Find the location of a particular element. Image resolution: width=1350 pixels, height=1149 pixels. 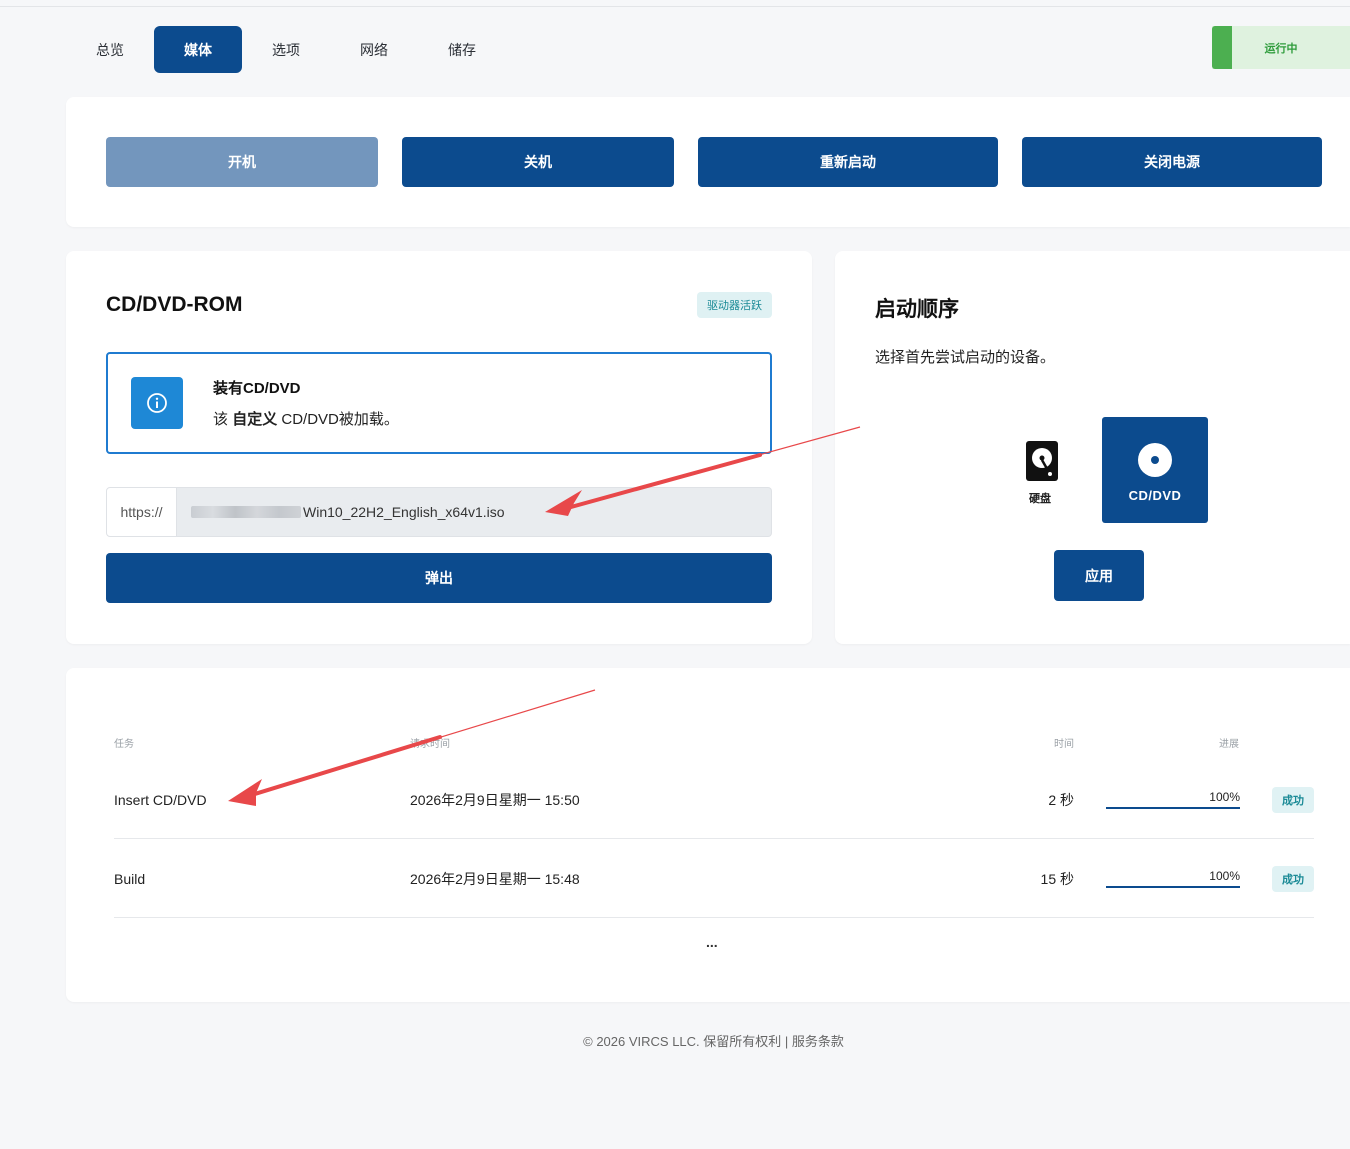

task-name: Insert CD/DVD is located at coordinates (160, 799).